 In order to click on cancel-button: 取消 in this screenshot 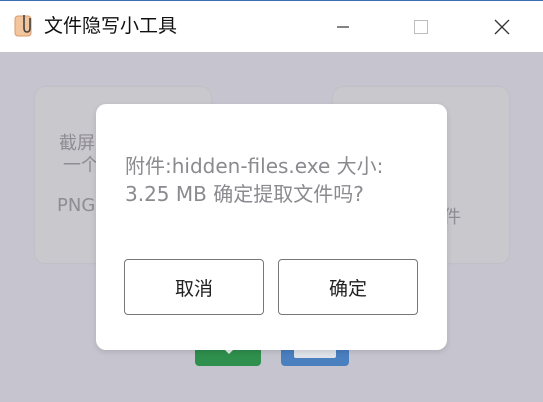, I will do `click(194, 287)`.